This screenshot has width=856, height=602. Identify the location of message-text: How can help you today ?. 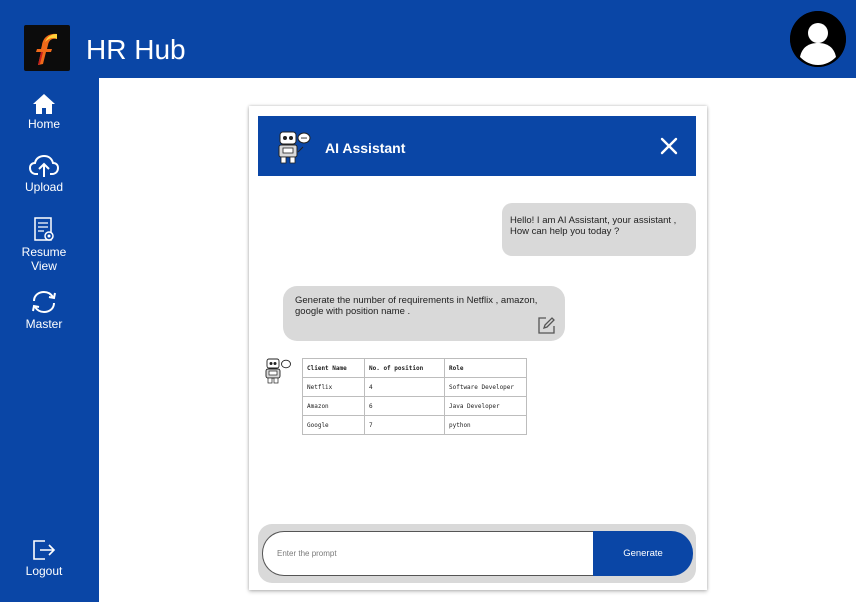
(565, 231).